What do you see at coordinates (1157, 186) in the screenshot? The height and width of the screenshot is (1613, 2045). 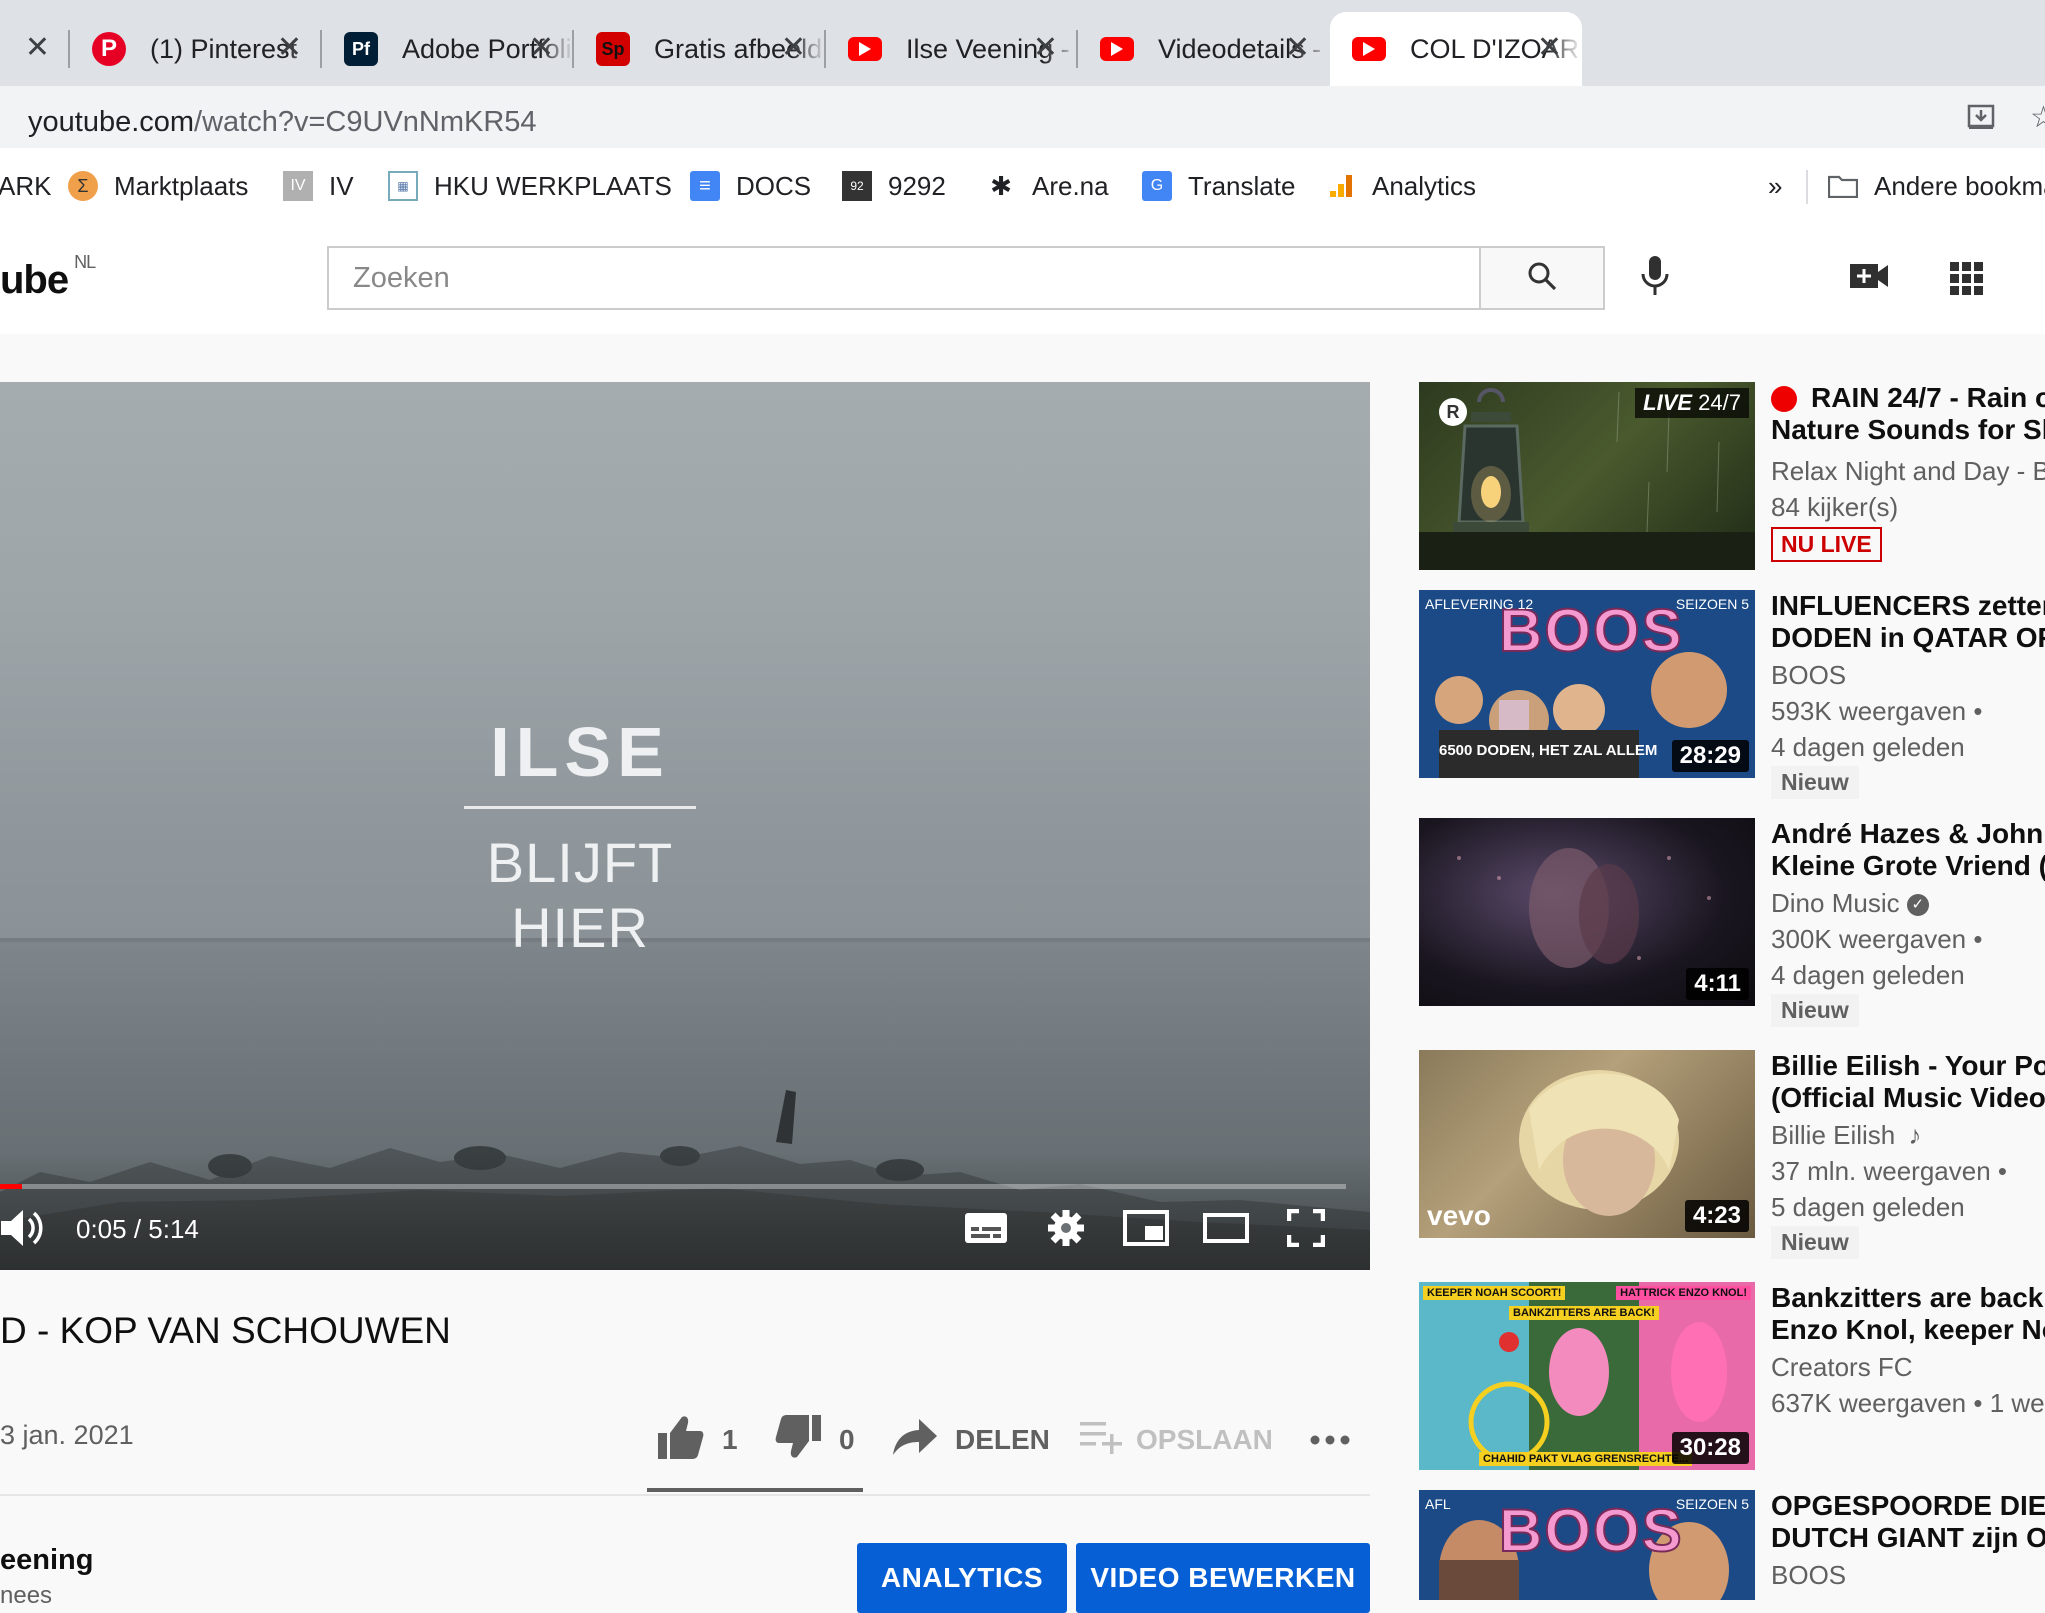 I see `translate-icon: G` at bounding box center [1157, 186].